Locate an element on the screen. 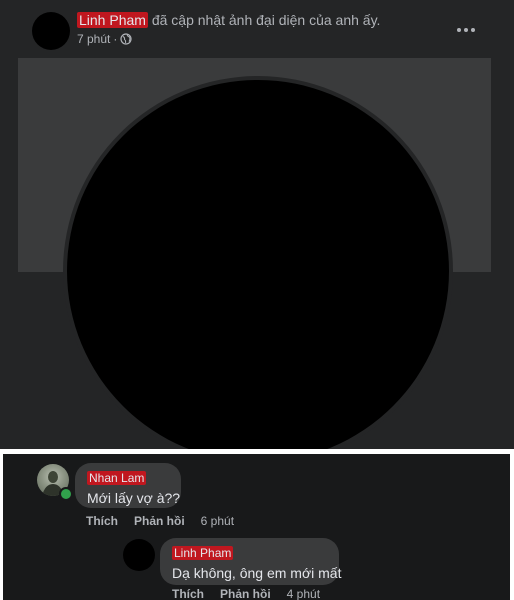 The image size is (514, 600). comment-author-link: Nhan Lam is located at coordinates (128, 478).